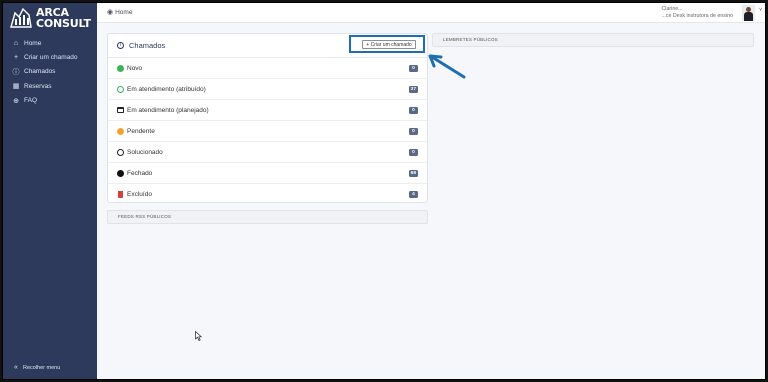 The image size is (768, 382). Describe the element at coordinates (33, 43) in the screenshot. I see `sidebar-item-label: Home` at that location.